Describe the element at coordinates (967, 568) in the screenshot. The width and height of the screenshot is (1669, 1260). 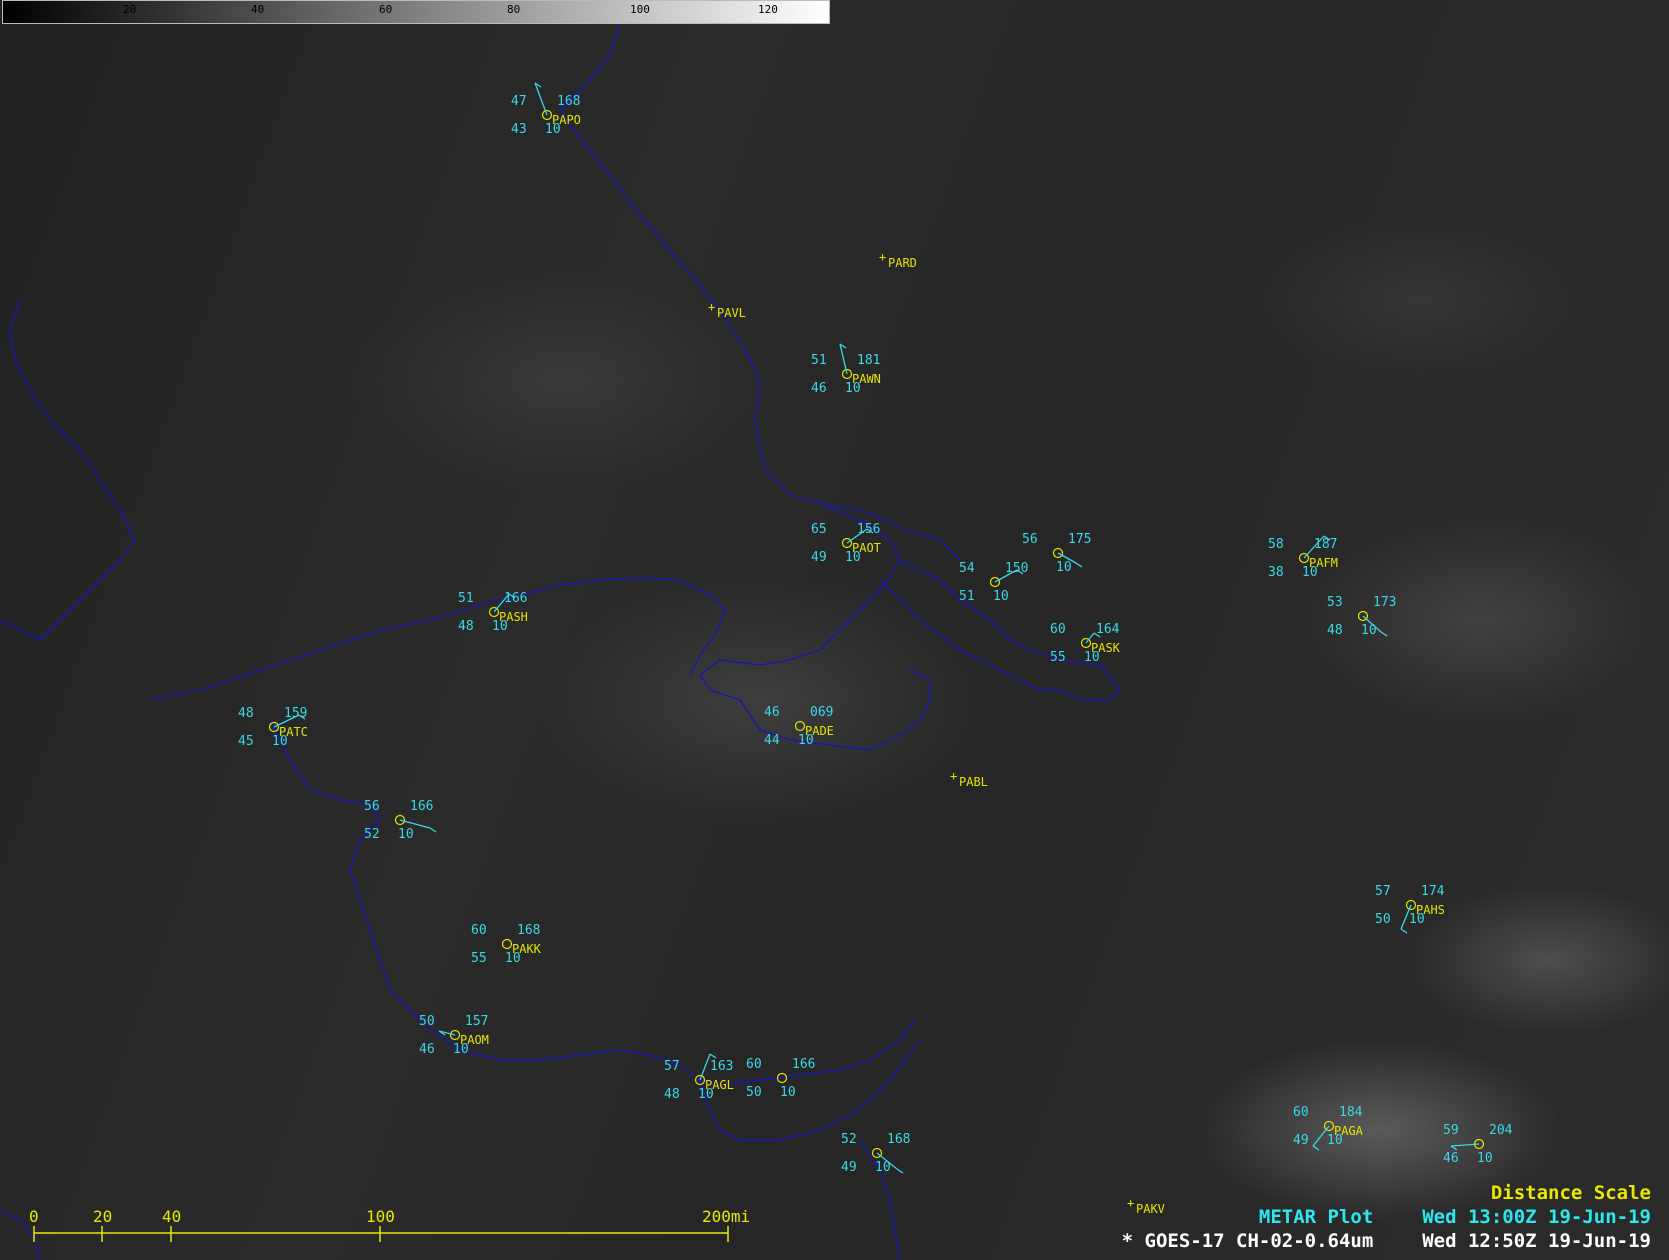
I see `temperature-value: 54` at that location.